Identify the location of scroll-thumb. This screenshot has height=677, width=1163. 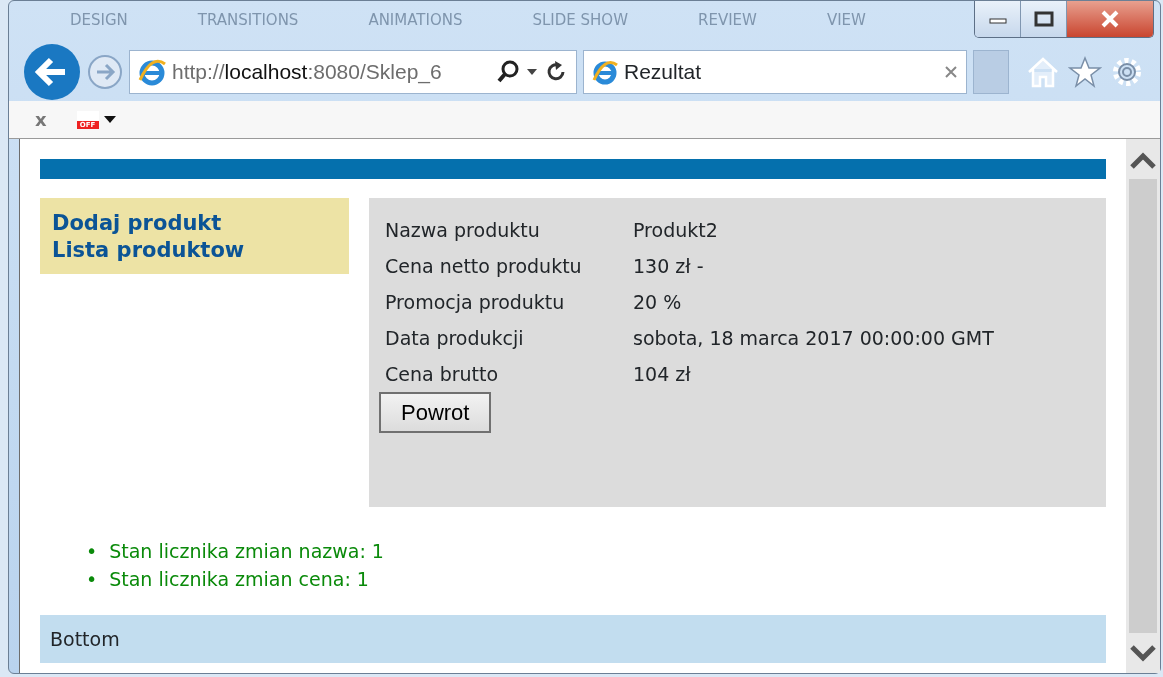
(1143, 406).